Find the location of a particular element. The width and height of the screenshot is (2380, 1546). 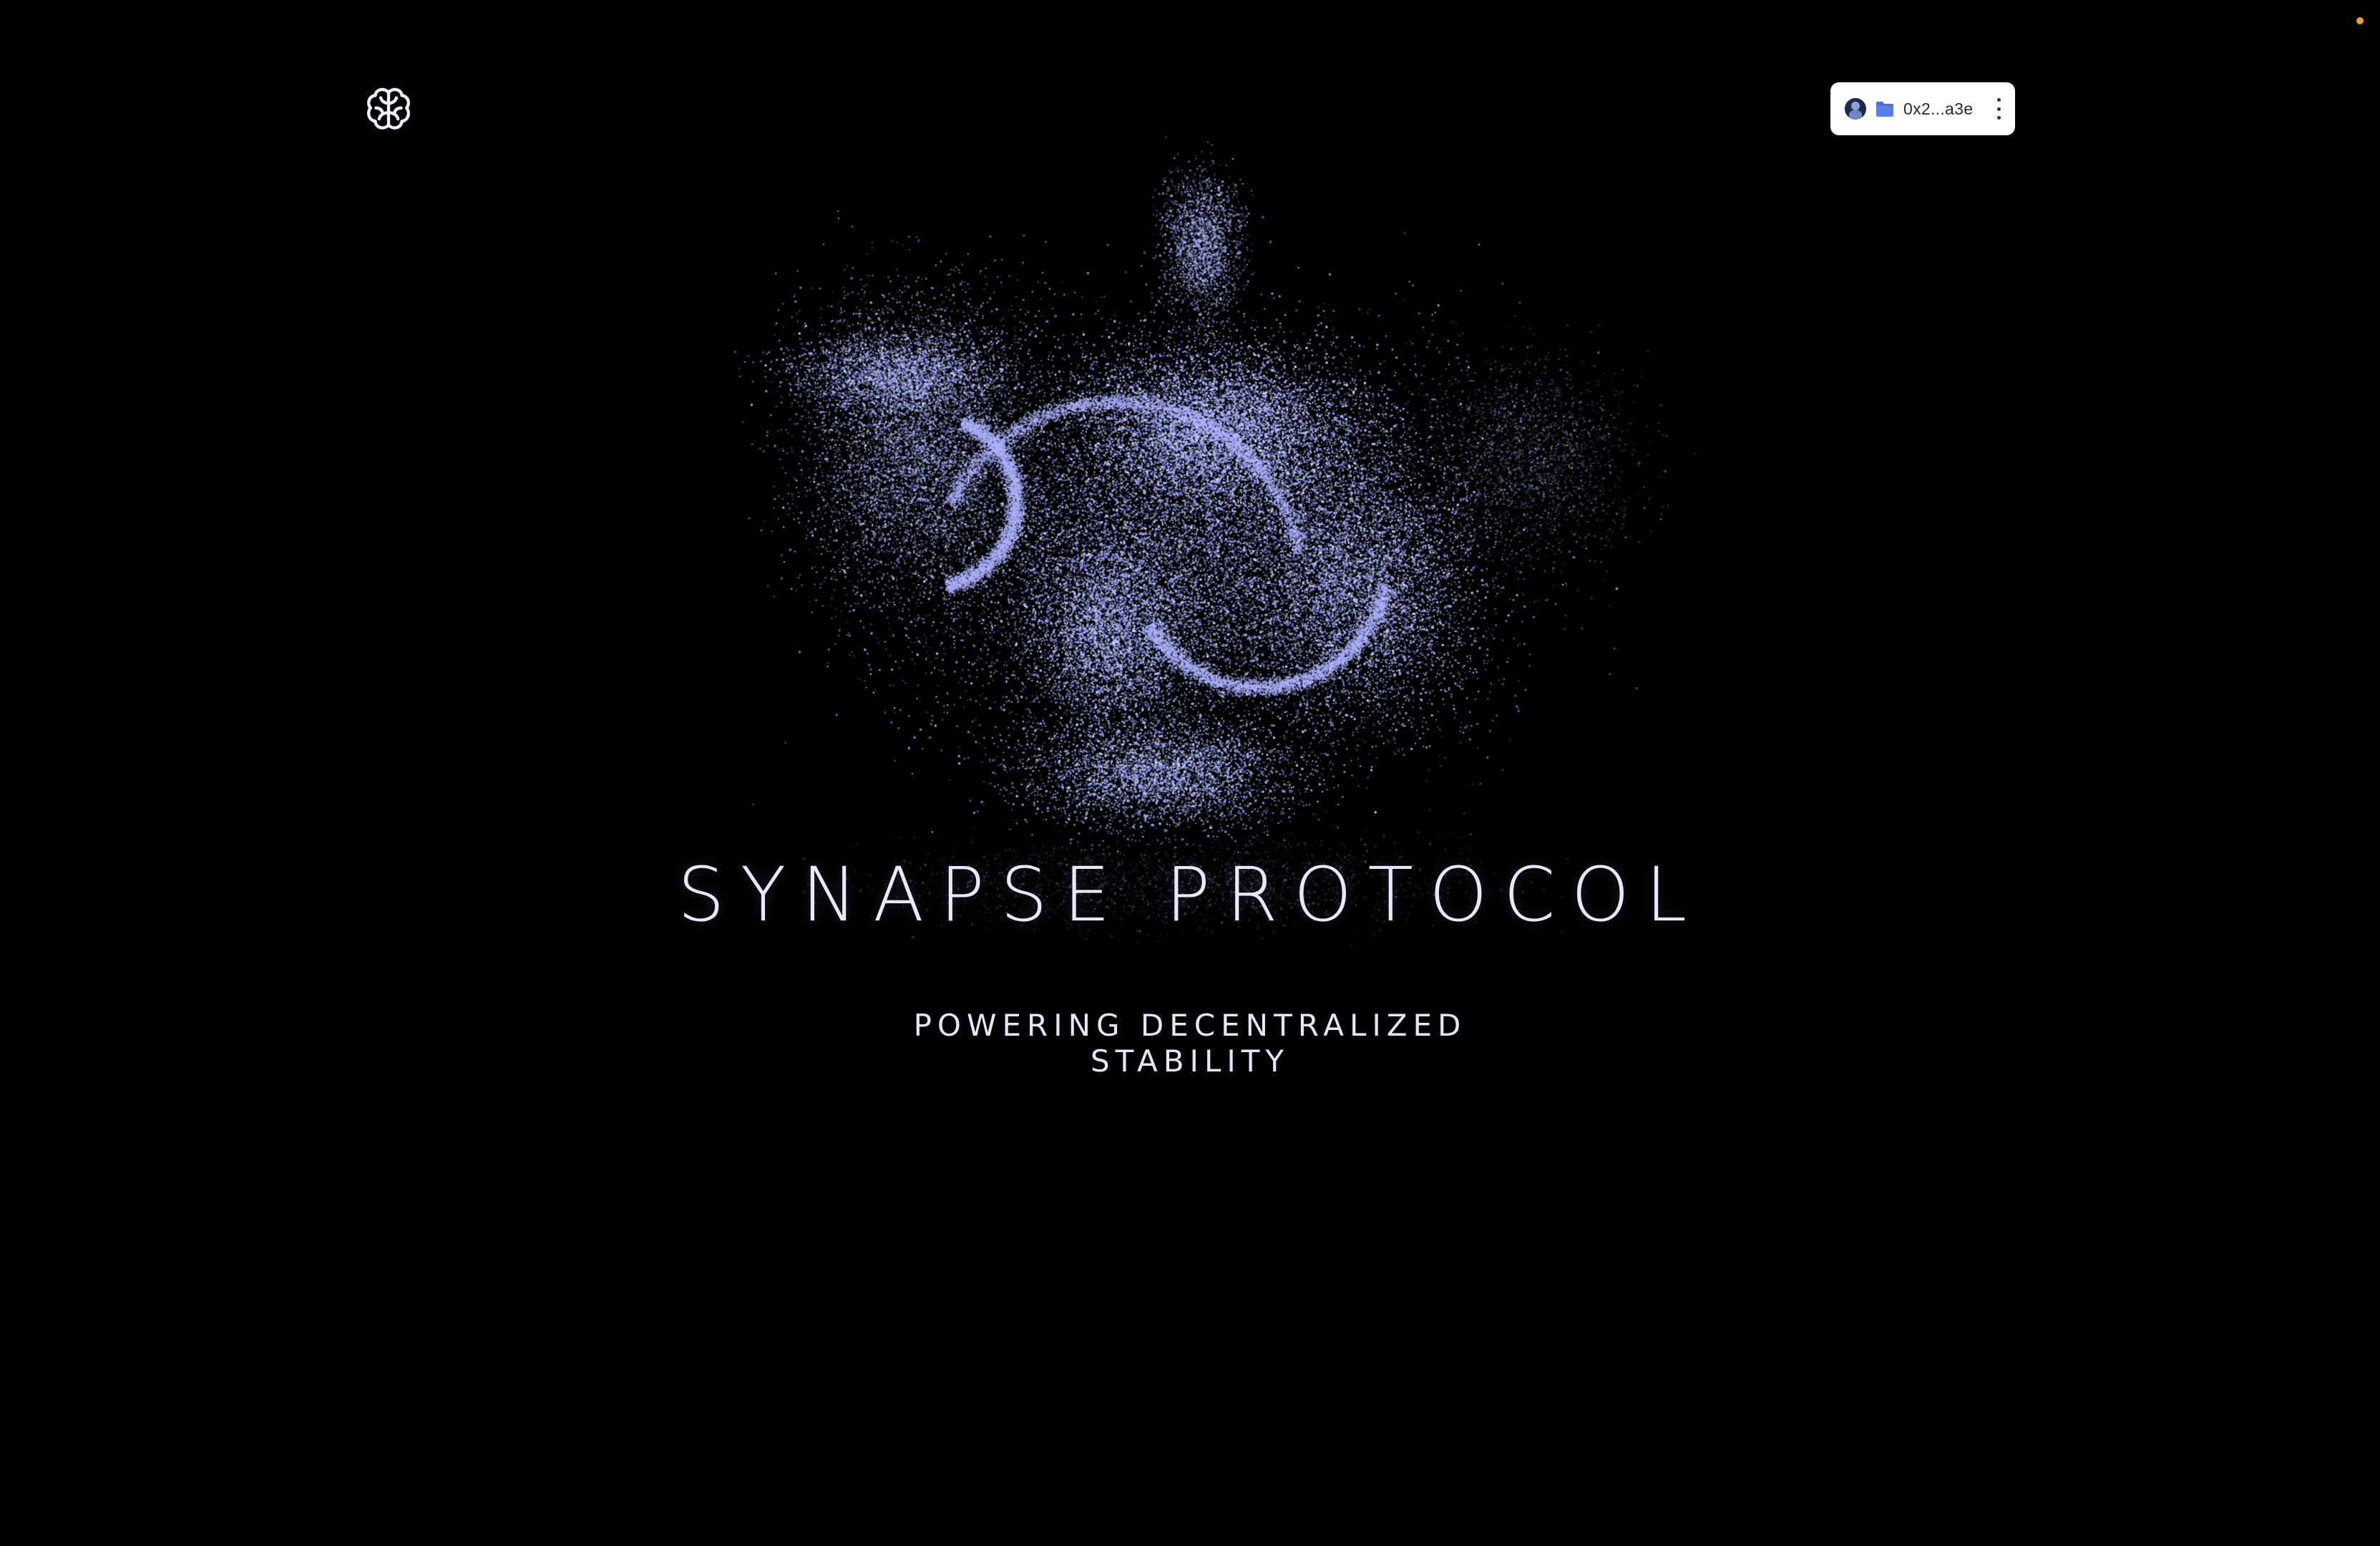

folder-wallet-icon is located at coordinates (1885, 108).